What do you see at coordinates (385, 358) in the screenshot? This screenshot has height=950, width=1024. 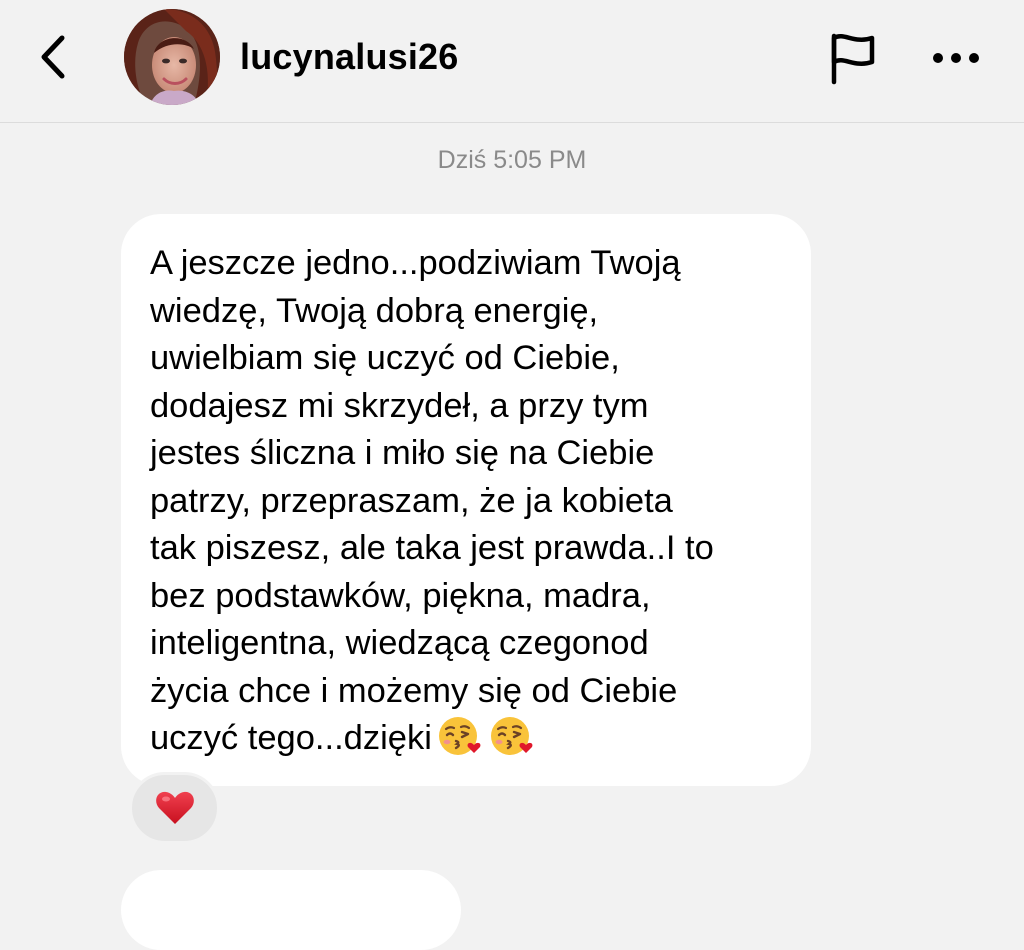 I see `message-line: uwielbiam się uczyć od Ciebie,` at bounding box center [385, 358].